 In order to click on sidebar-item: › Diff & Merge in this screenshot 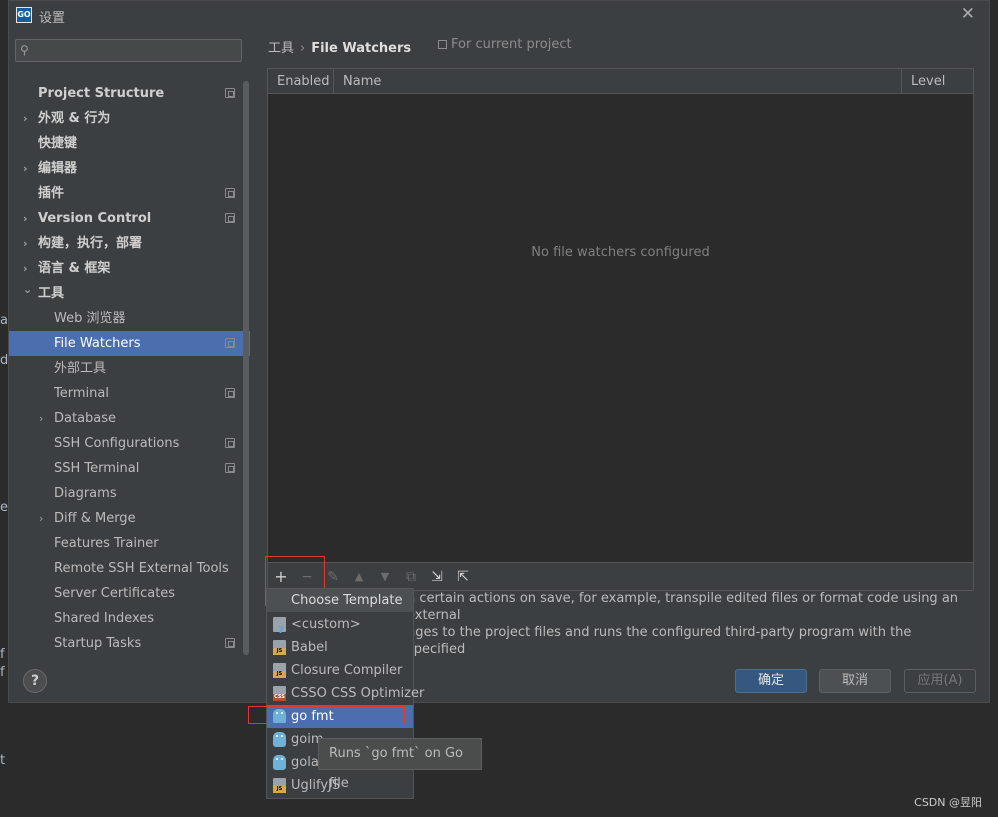, I will do `click(129, 518)`.